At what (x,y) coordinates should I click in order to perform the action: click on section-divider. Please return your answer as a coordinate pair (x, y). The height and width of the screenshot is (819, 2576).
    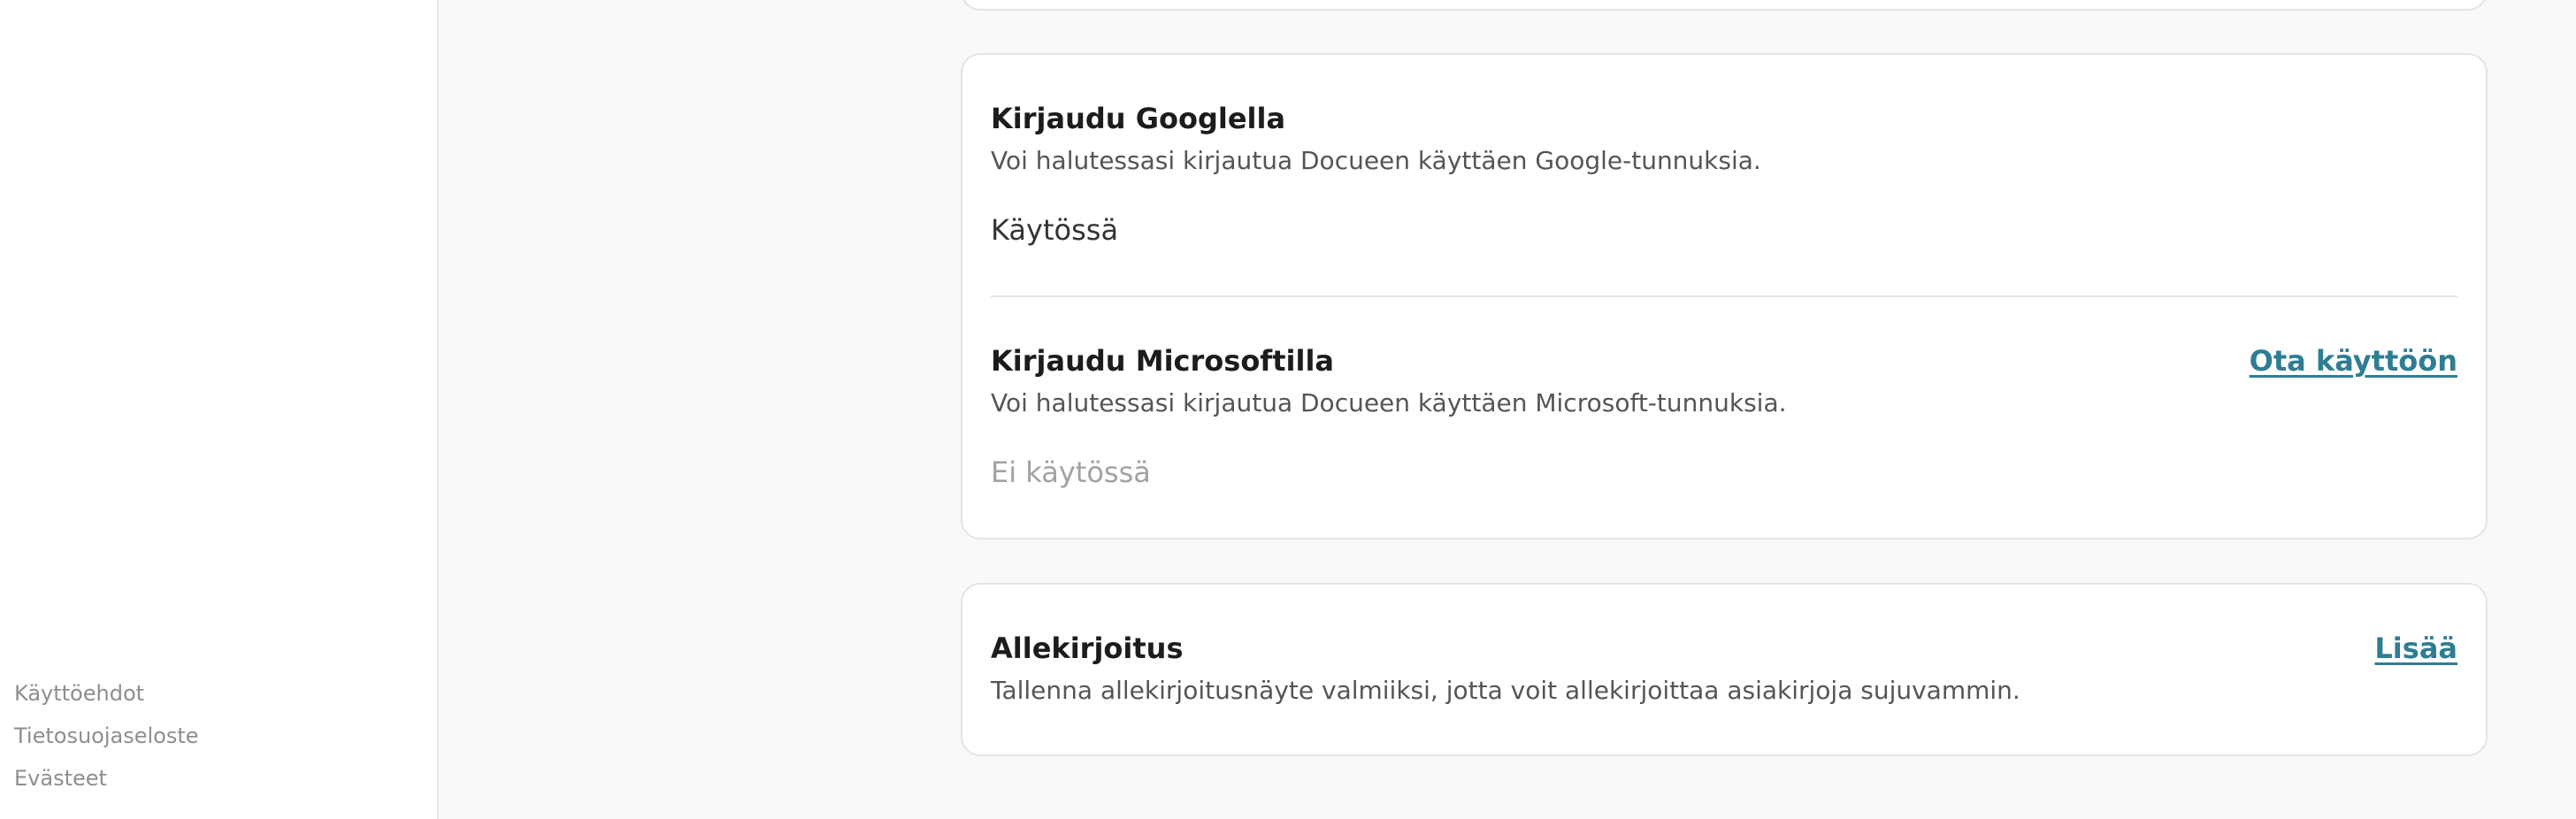
    Looking at the image, I should click on (1724, 296).